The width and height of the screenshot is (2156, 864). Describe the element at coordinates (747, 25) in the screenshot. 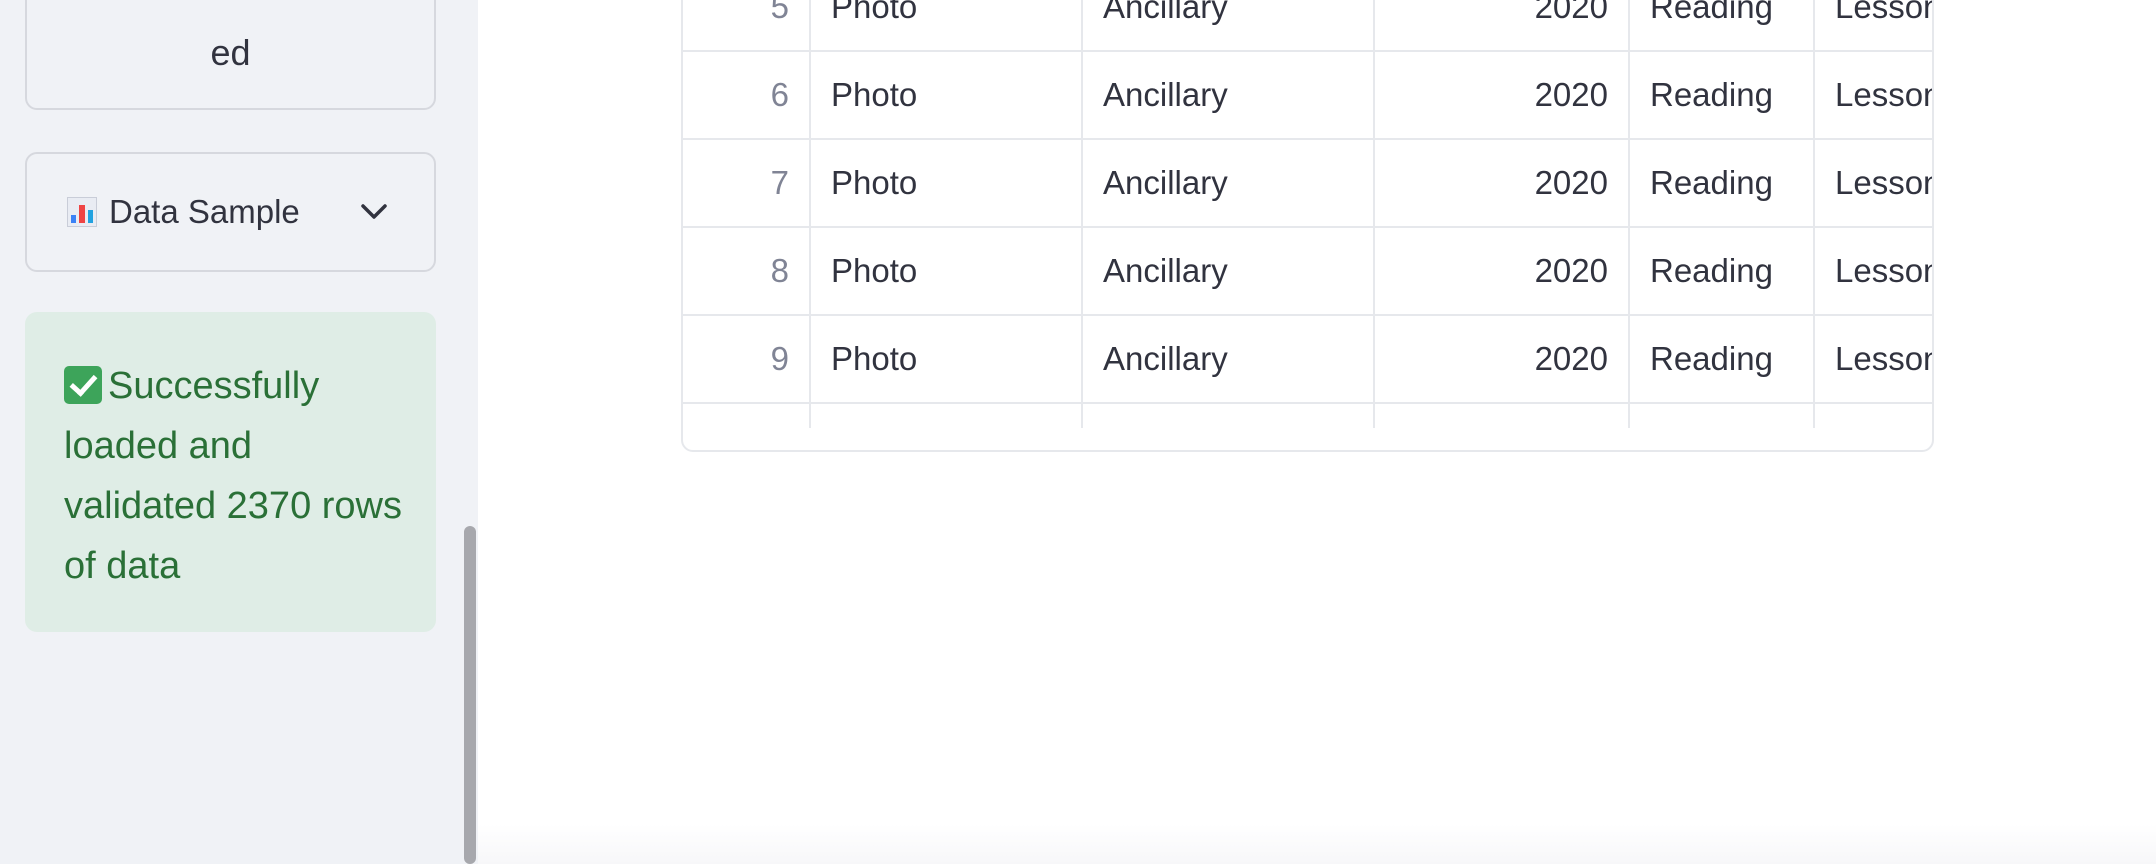

I see `row-index: 5` at that location.